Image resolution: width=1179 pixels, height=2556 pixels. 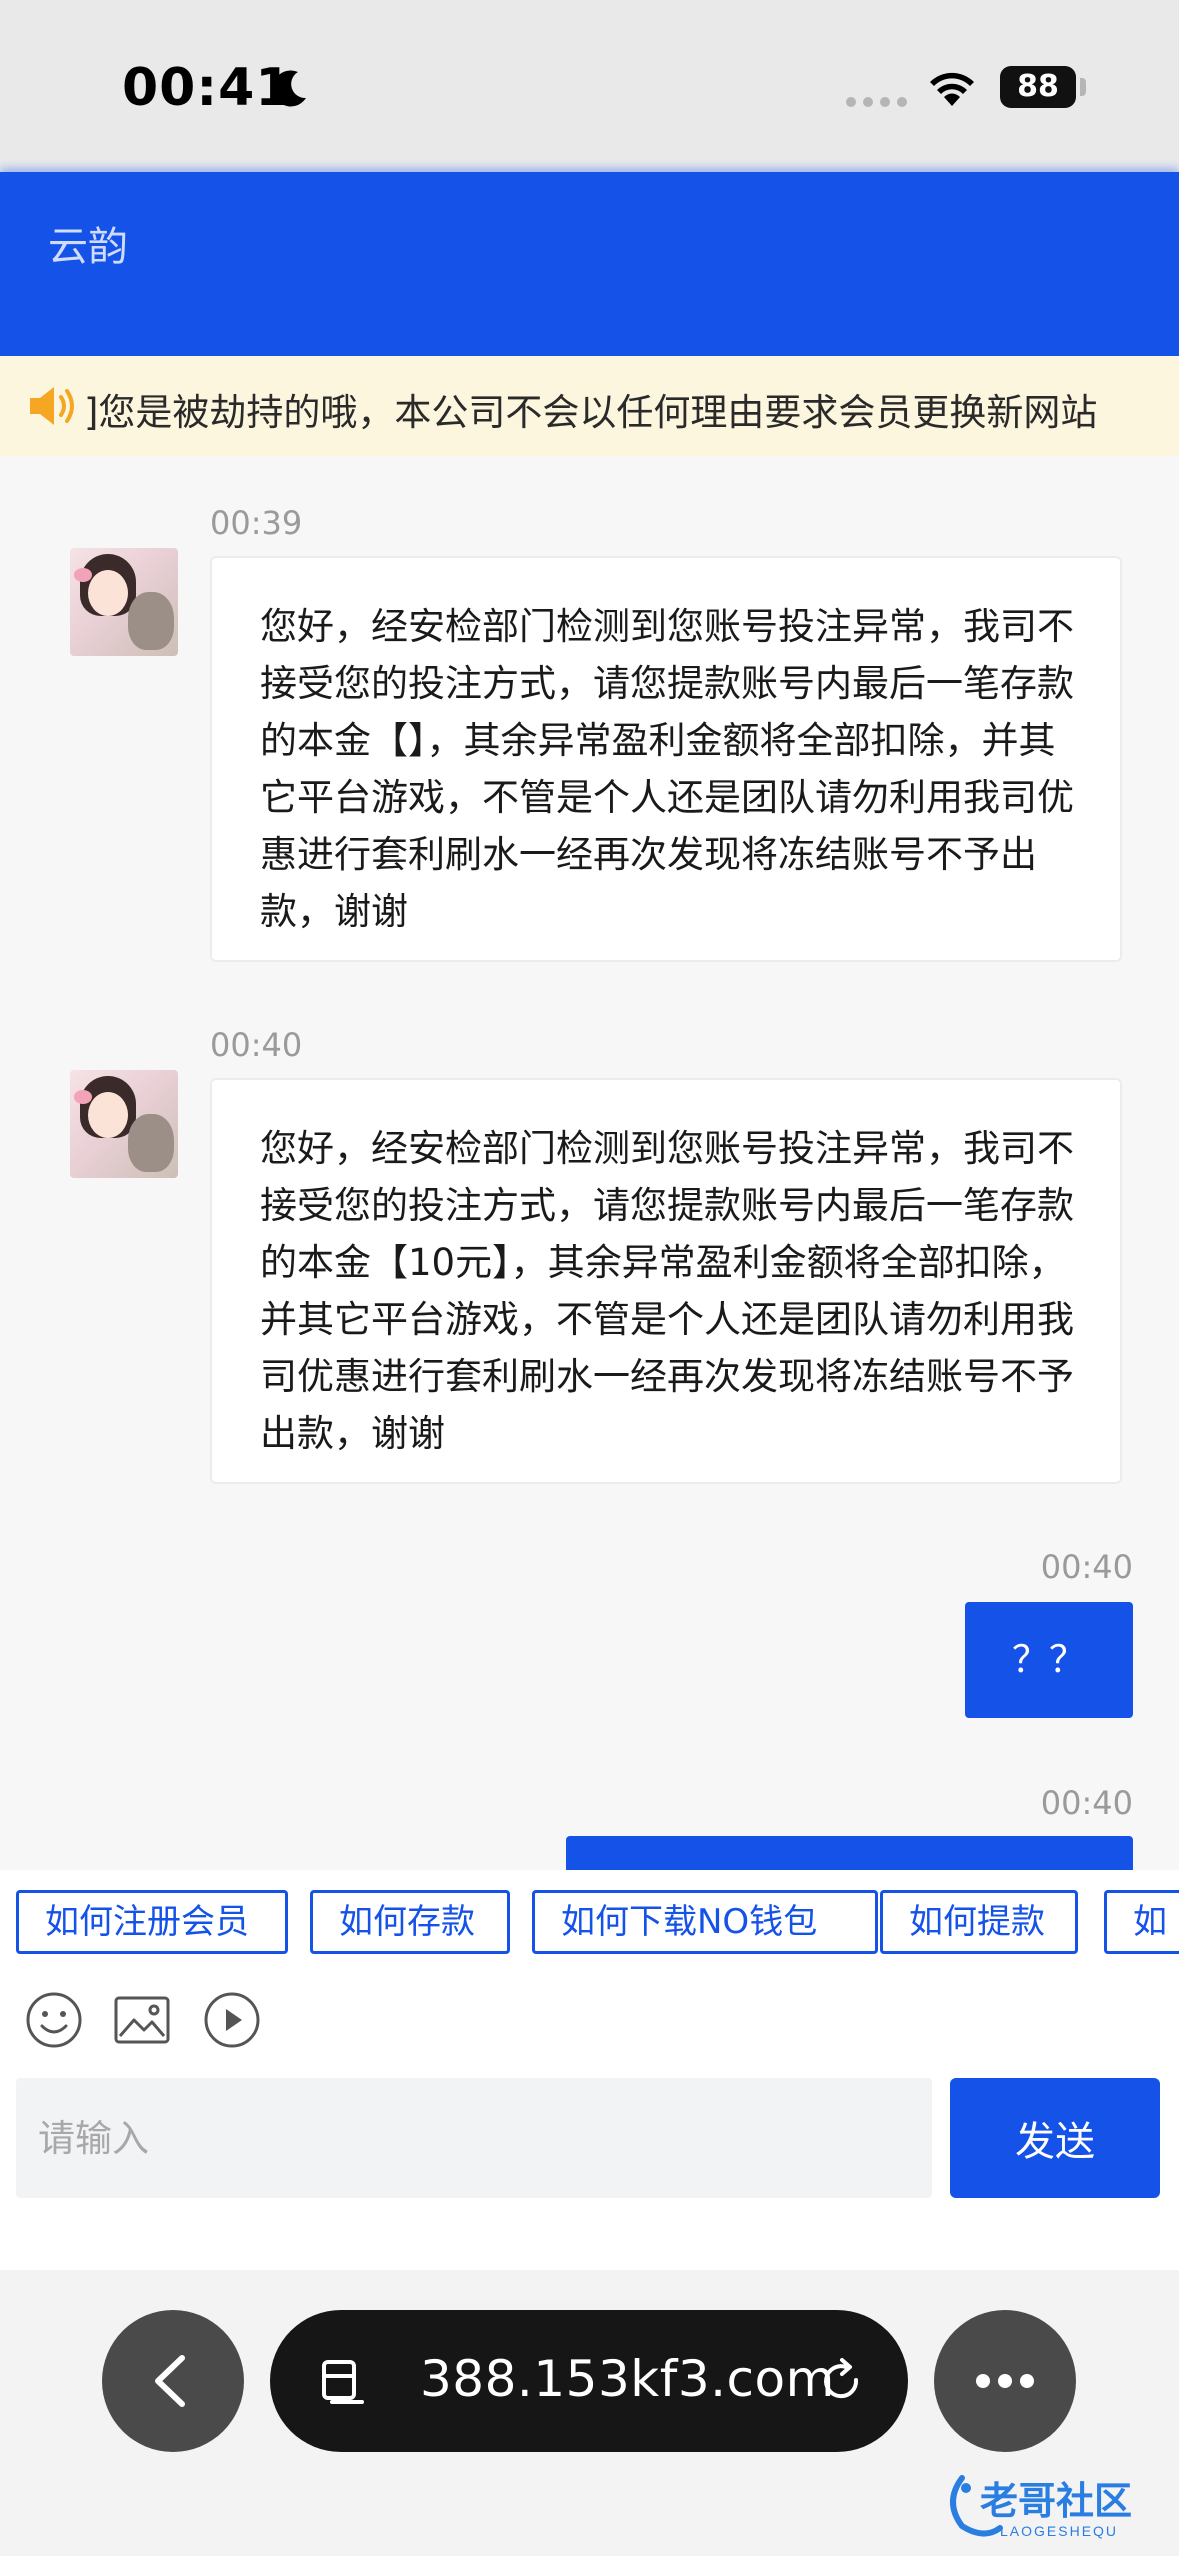 I want to click on reload-icon, so click(x=842, y=2382).